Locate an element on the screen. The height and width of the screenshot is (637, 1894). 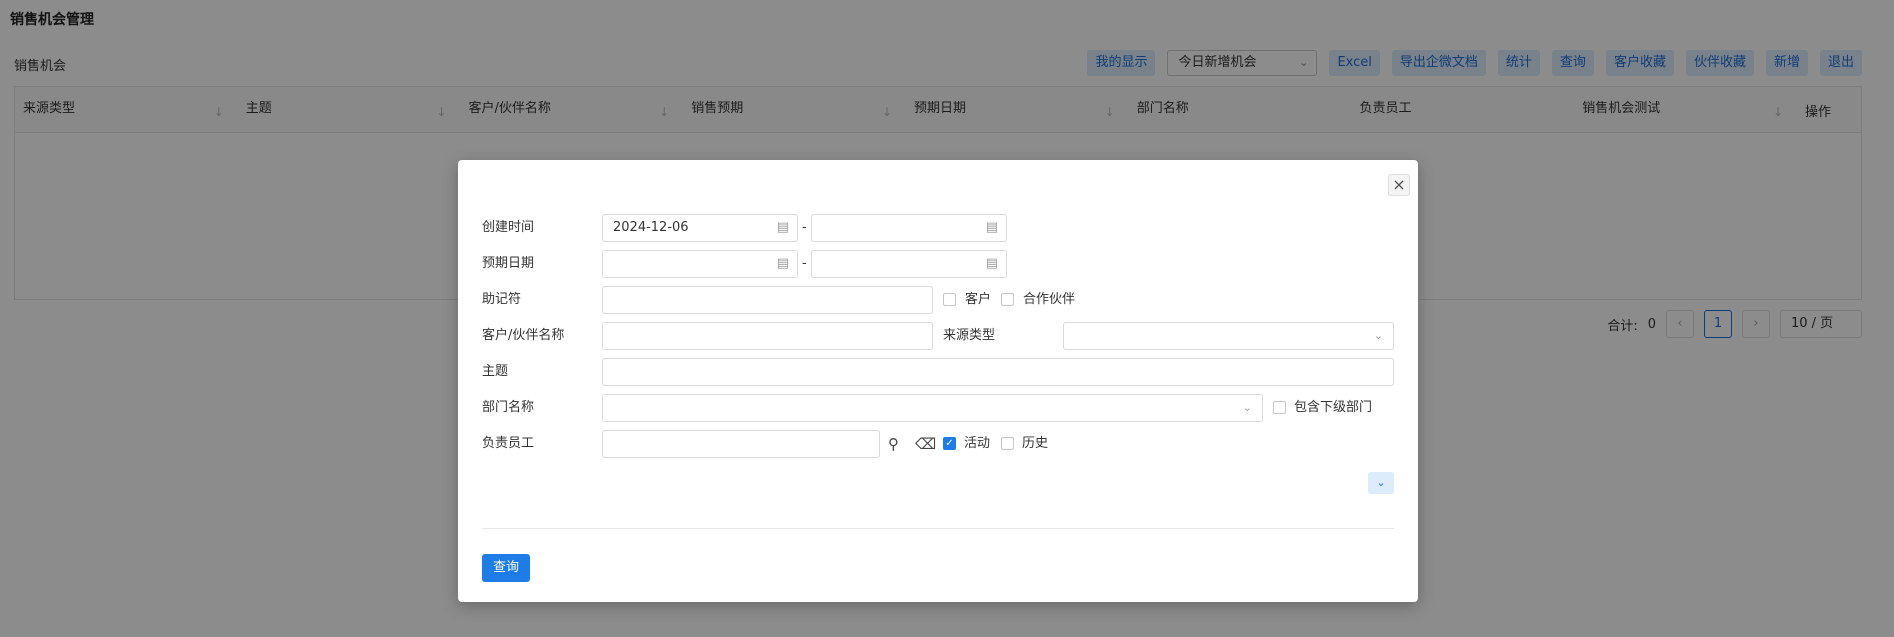
expected-date-end-input: ▤ is located at coordinates (909, 264).